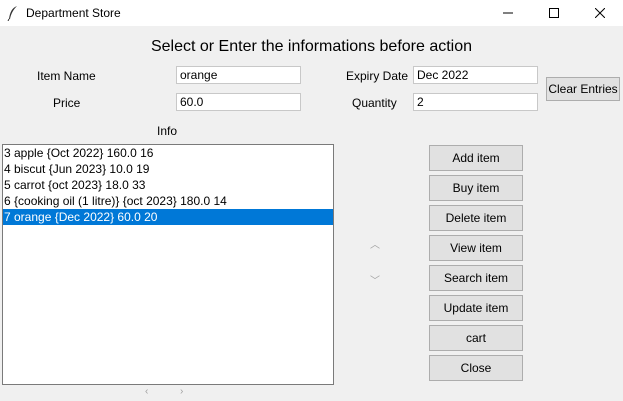 The height and width of the screenshot is (401, 623). I want to click on horizontal-scrollbar: ‹ ›, so click(168, 393).